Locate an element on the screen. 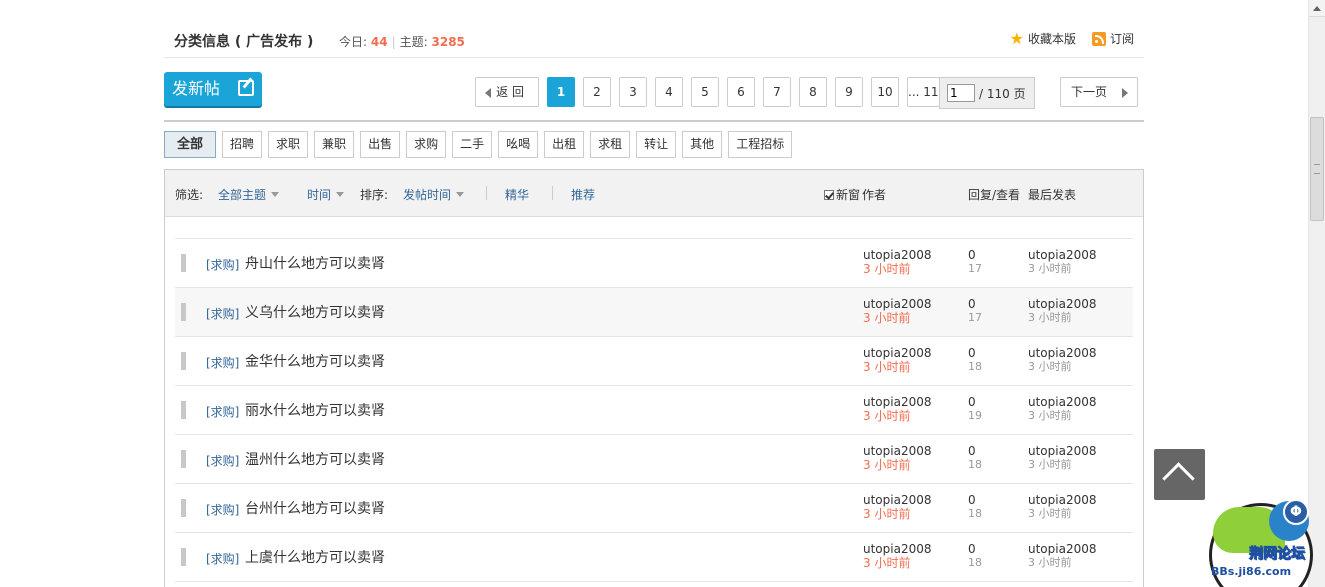 This screenshot has width=1325, height=587. page-9: 9 is located at coordinates (849, 92).